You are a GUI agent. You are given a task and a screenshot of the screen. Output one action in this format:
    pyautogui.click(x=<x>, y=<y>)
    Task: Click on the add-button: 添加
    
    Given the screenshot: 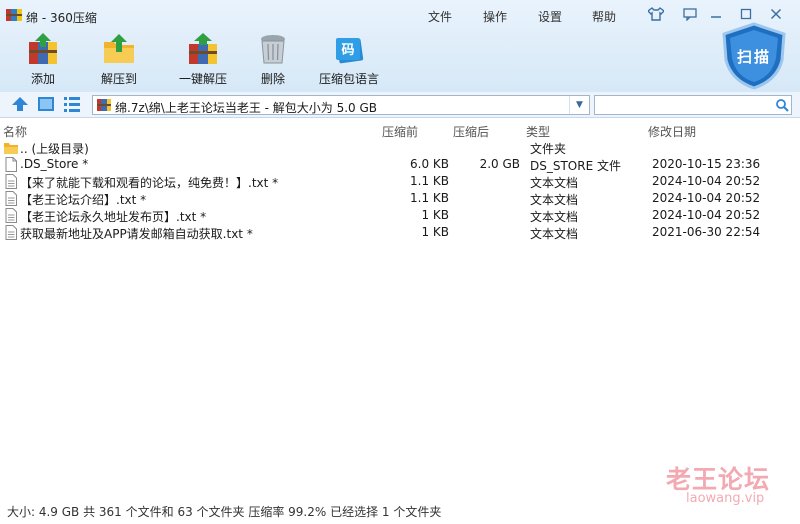 What is the action you would take?
    pyautogui.click(x=43, y=60)
    